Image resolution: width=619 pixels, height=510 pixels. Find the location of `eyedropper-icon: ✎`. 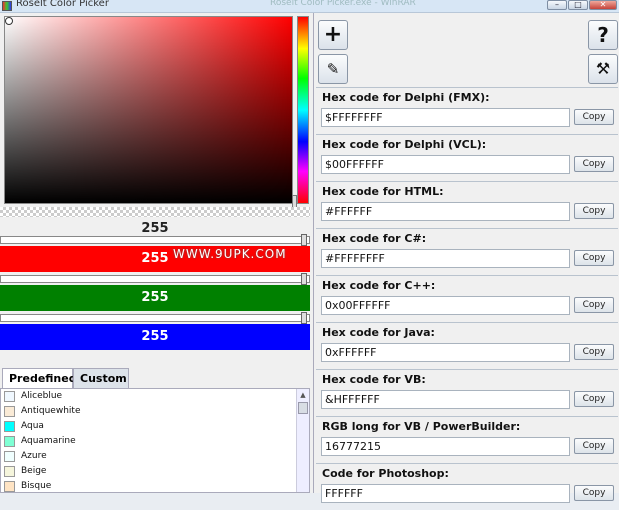

eyedropper-icon: ✎ is located at coordinates (333, 69).